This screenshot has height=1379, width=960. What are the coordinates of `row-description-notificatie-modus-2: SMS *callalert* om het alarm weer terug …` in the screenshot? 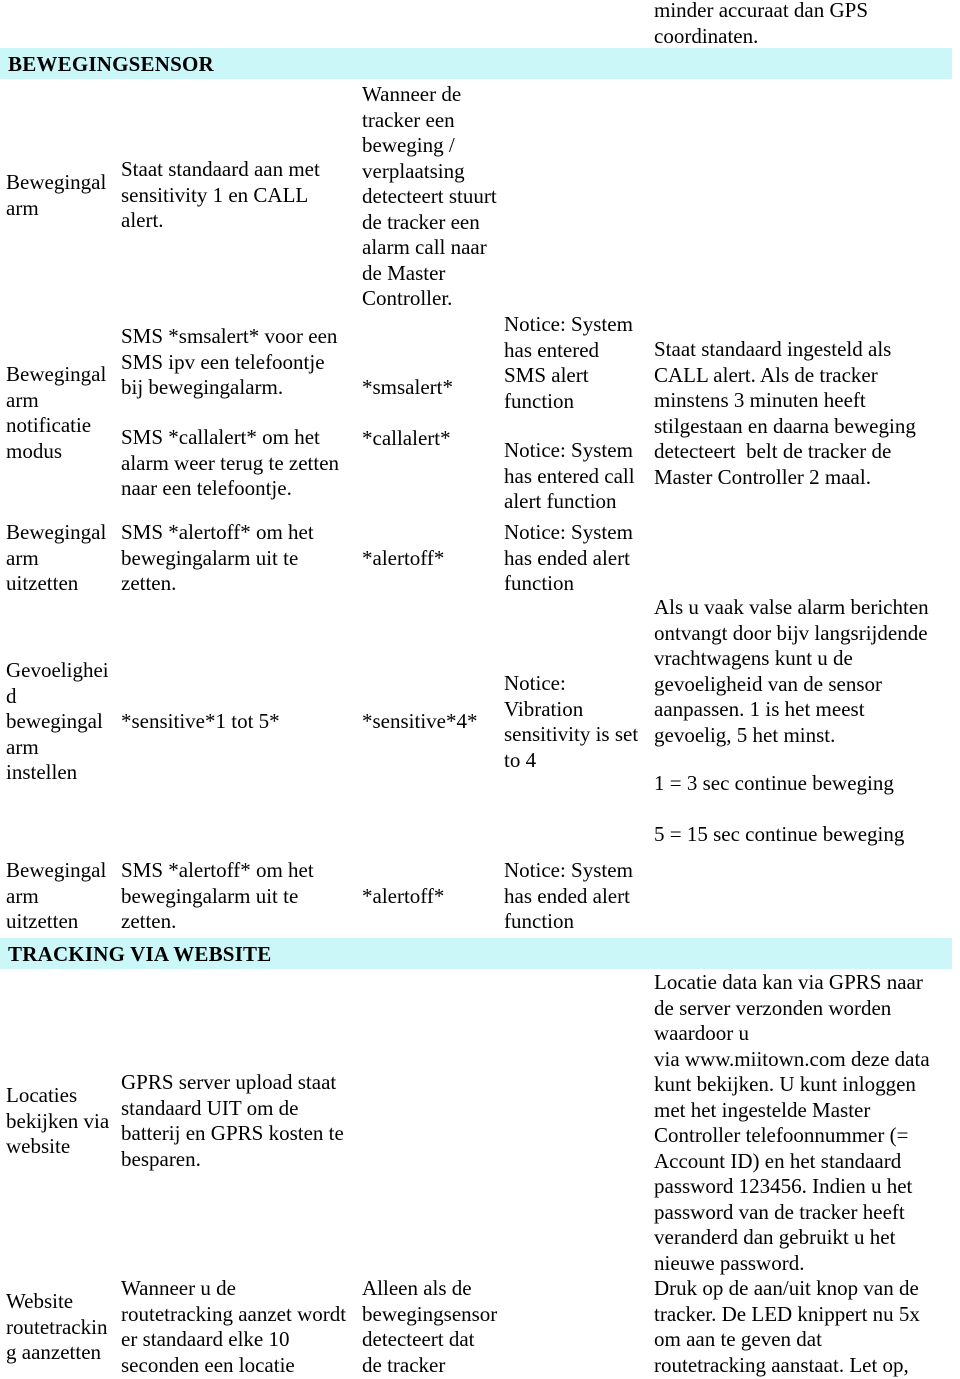 It's located at (230, 462).